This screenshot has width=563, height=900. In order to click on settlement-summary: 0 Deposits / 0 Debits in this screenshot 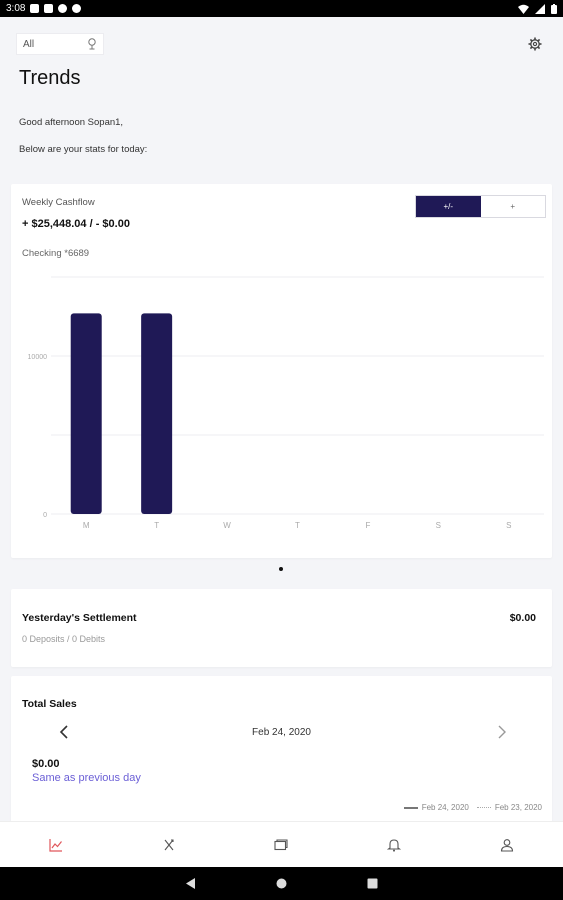, I will do `click(64, 639)`.